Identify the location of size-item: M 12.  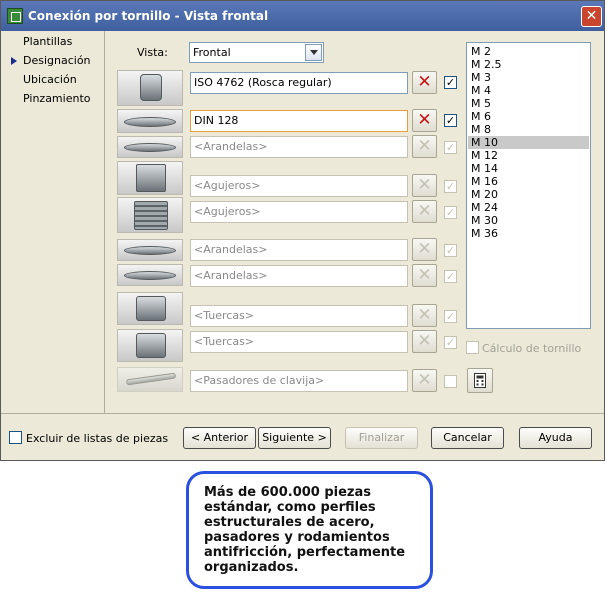
(528, 155).